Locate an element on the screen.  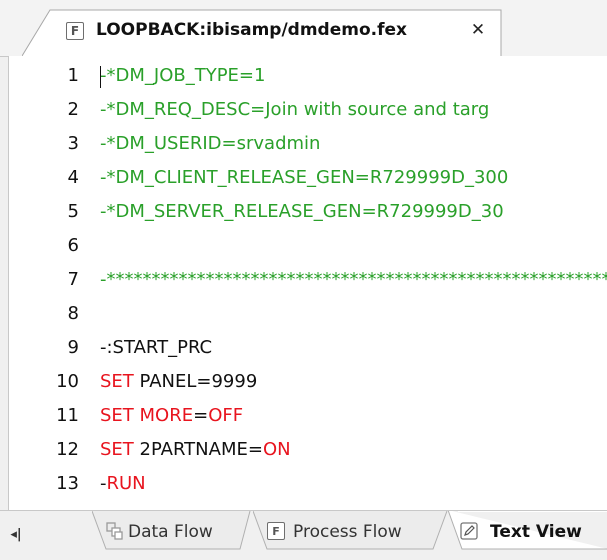
tab-text-view: Text View is located at coordinates (527, 531).